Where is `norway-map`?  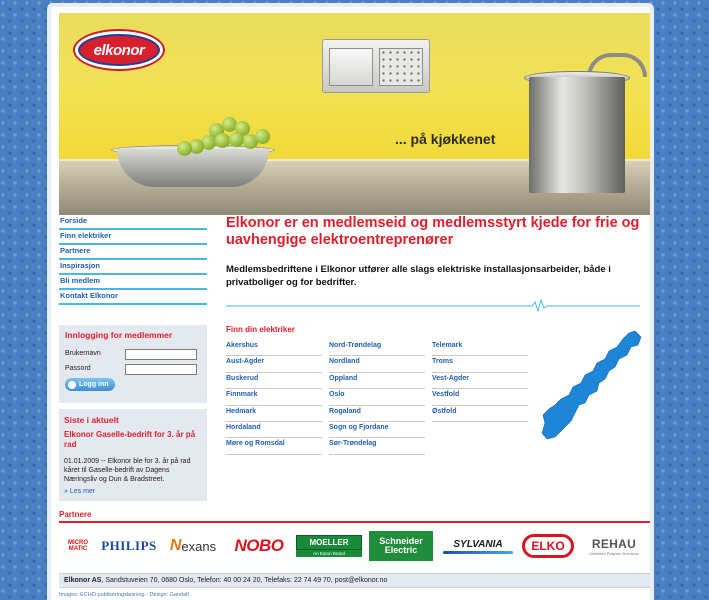
norway-map is located at coordinates (591, 384).